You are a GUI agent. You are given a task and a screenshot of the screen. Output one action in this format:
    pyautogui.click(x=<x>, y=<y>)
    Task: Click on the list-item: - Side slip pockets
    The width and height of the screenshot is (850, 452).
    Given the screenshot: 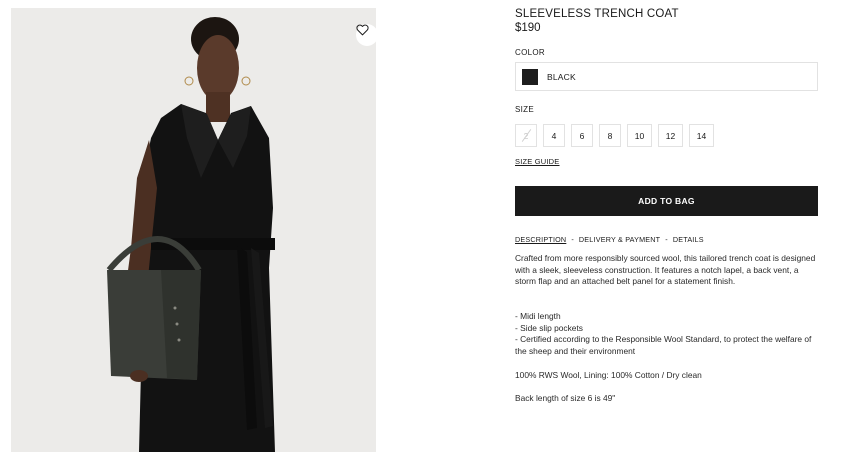 What is the action you would take?
    pyautogui.click(x=549, y=327)
    